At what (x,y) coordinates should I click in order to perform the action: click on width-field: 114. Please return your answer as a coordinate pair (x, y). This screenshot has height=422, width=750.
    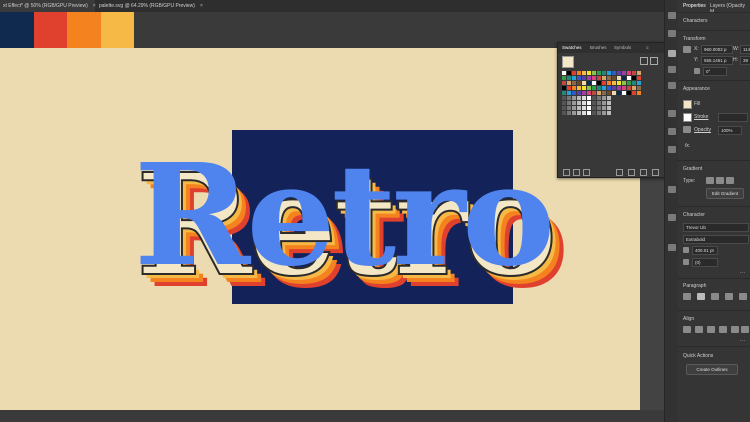
    Looking at the image, I should click on (745, 49).